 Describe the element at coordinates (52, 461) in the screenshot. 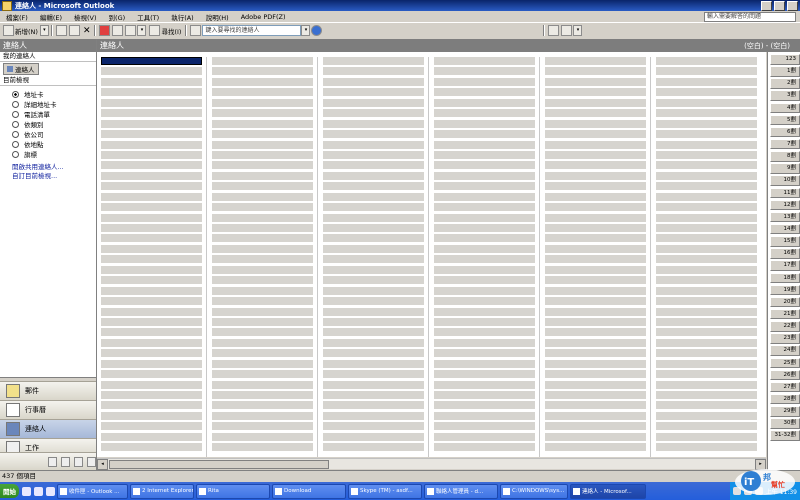

I see `notes-icon` at that location.